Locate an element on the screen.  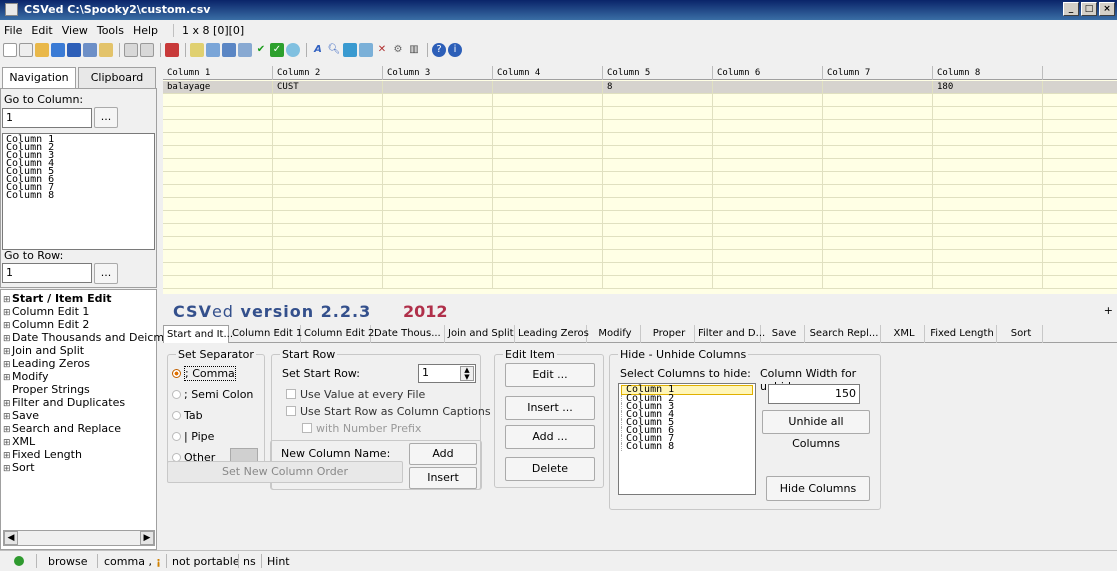
copy-icon is located at coordinates (213, 50).